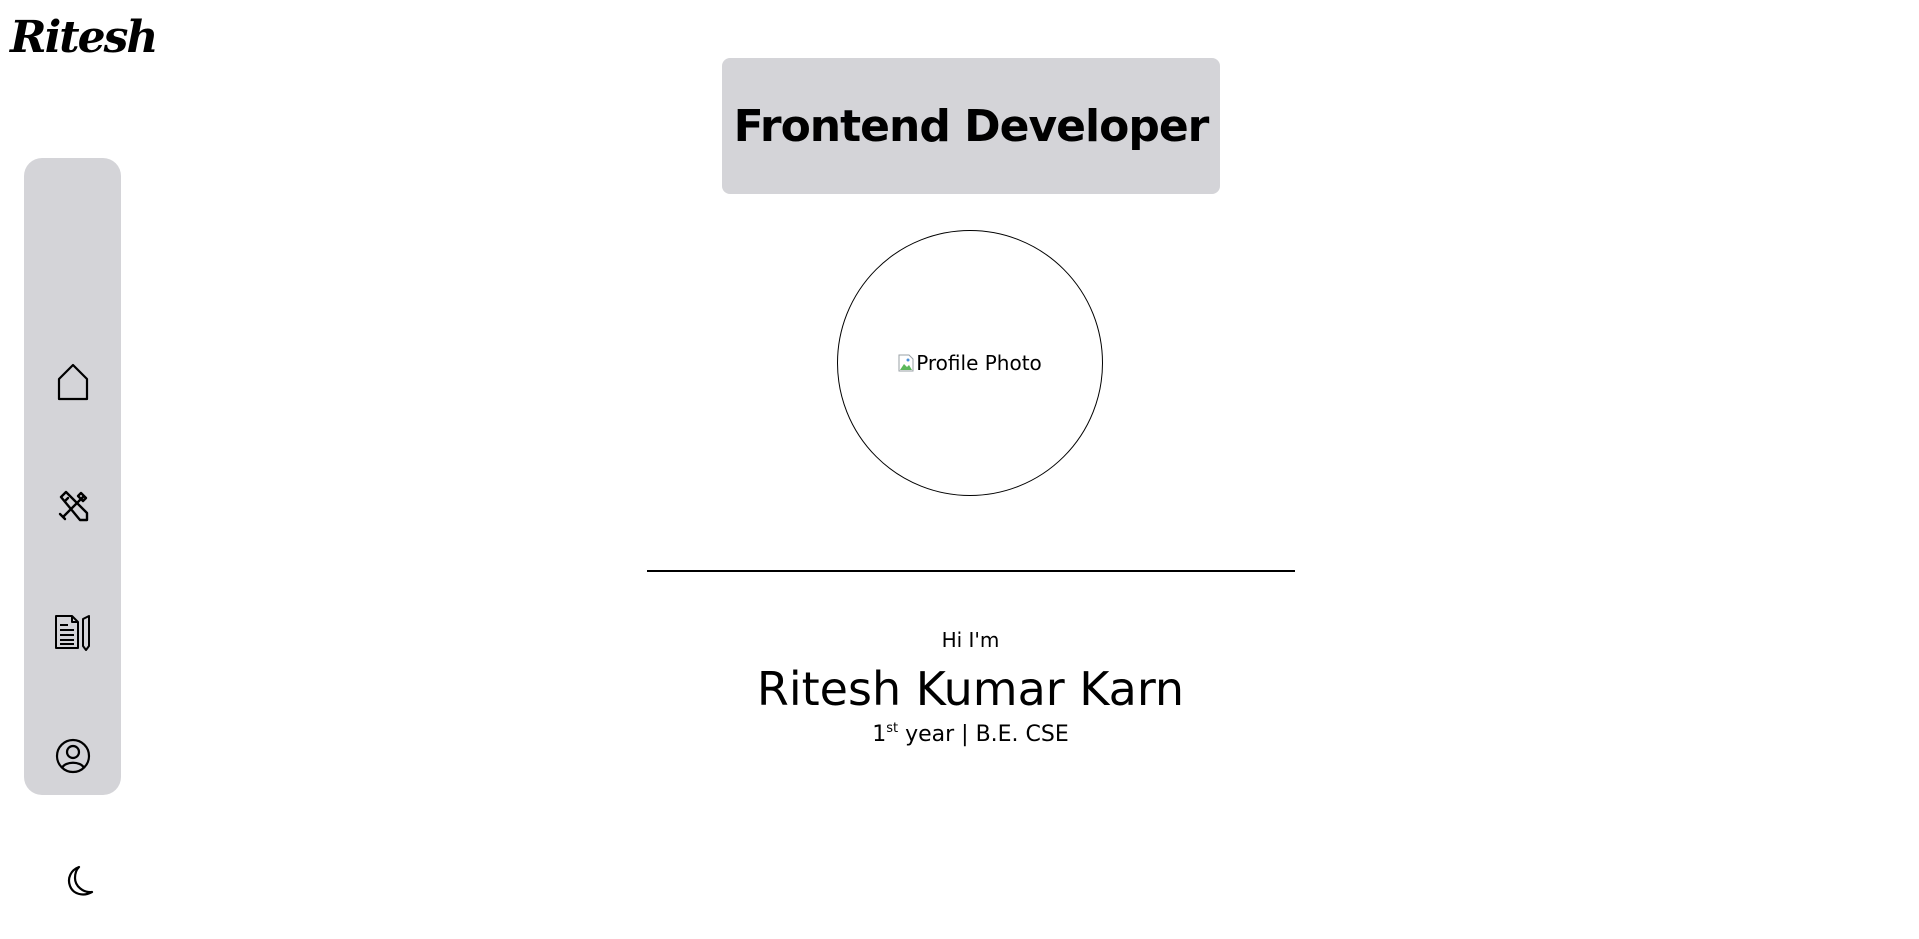 Image resolution: width=1919 pixels, height=939 pixels. I want to click on profile-photo: Profile Photo, so click(970, 363).